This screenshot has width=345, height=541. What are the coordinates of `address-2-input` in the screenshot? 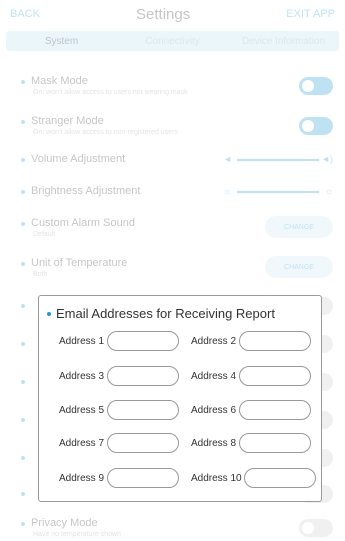 It's located at (275, 341).